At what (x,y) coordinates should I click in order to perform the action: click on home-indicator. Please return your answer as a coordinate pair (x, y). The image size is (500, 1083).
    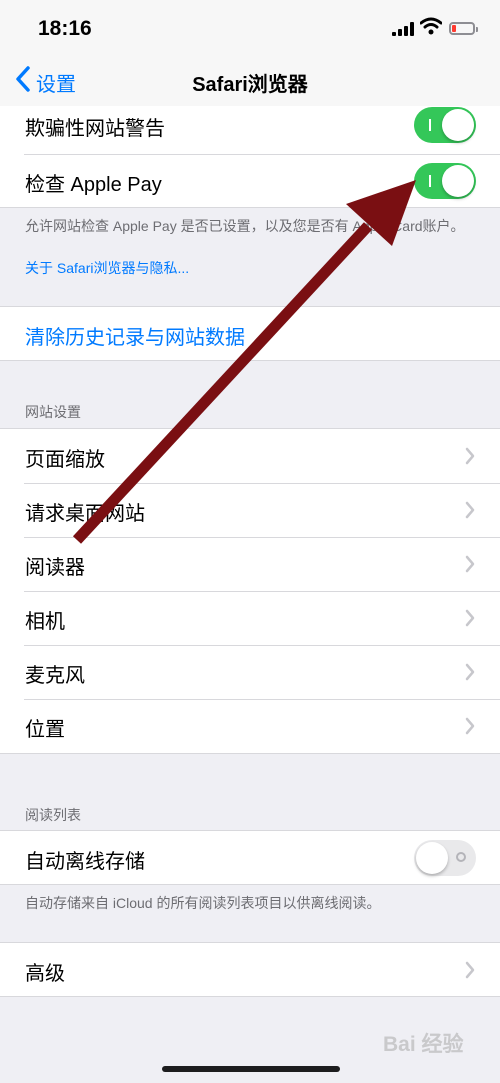
    Looking at the image, I should click on (251, 1069).